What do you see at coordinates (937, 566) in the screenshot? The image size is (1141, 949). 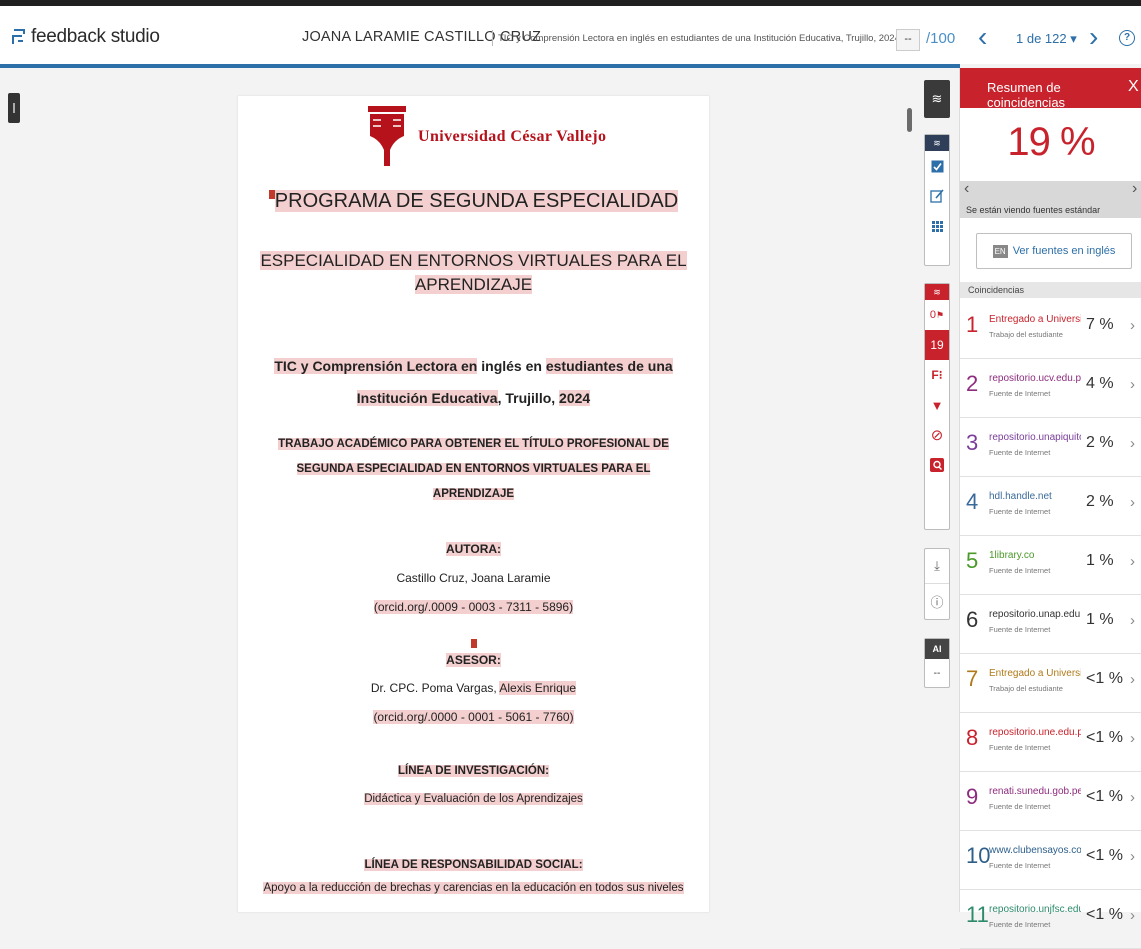 I see `download-icon: ⤓` at bounding box center [937, 566].